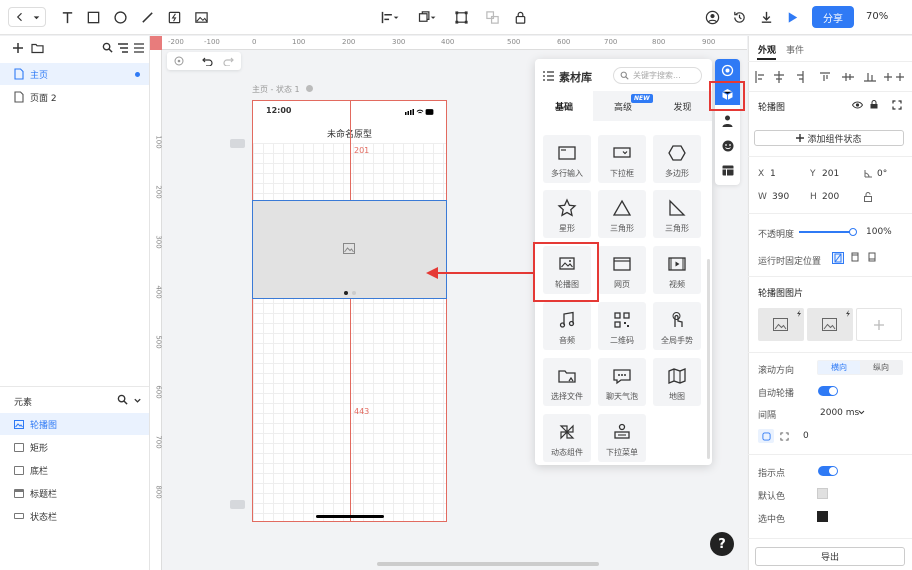 Image resolution: width=912 pixels, height=570 pixels. Describe the element at coordinates (147, 17) in the screenshot. I see `line-tool-button` at that location.